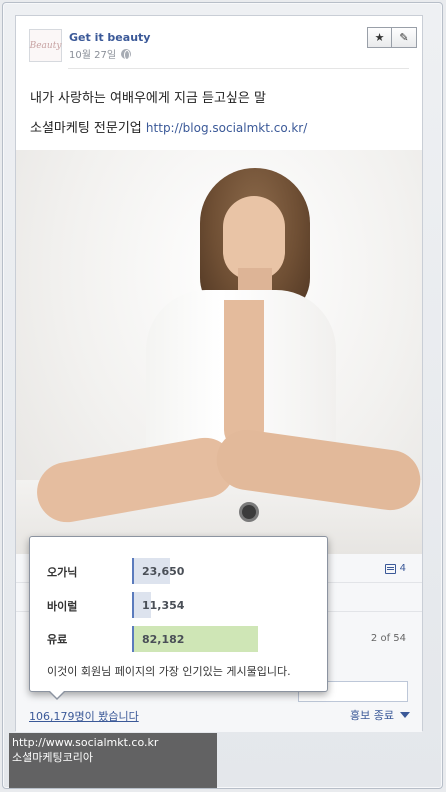 The image size is (446, 792). Describe the element at coordinates (109, 37) in the screenshot. I see `author-name: Get it beauty` at that location.